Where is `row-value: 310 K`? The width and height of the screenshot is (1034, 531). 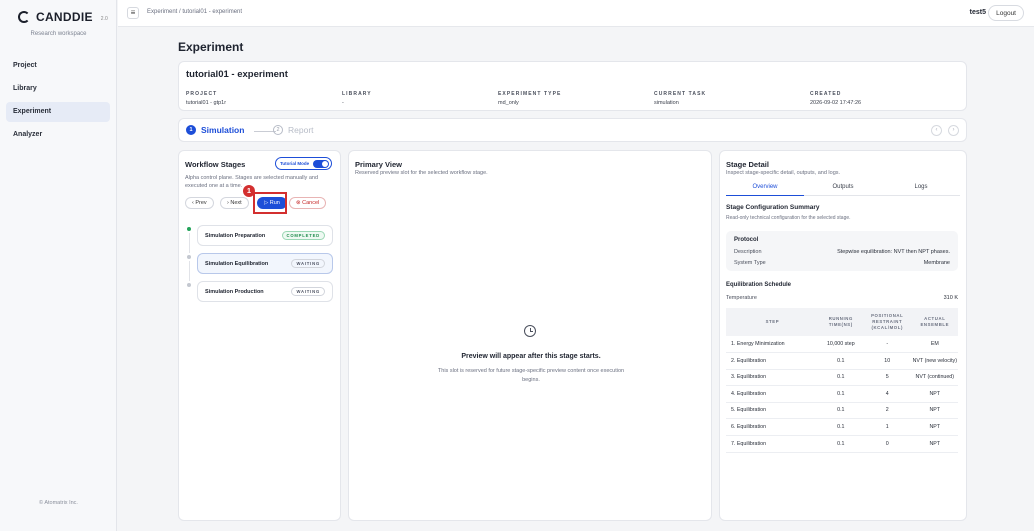
row-value: 310 K is located at coordinates (950, 298).